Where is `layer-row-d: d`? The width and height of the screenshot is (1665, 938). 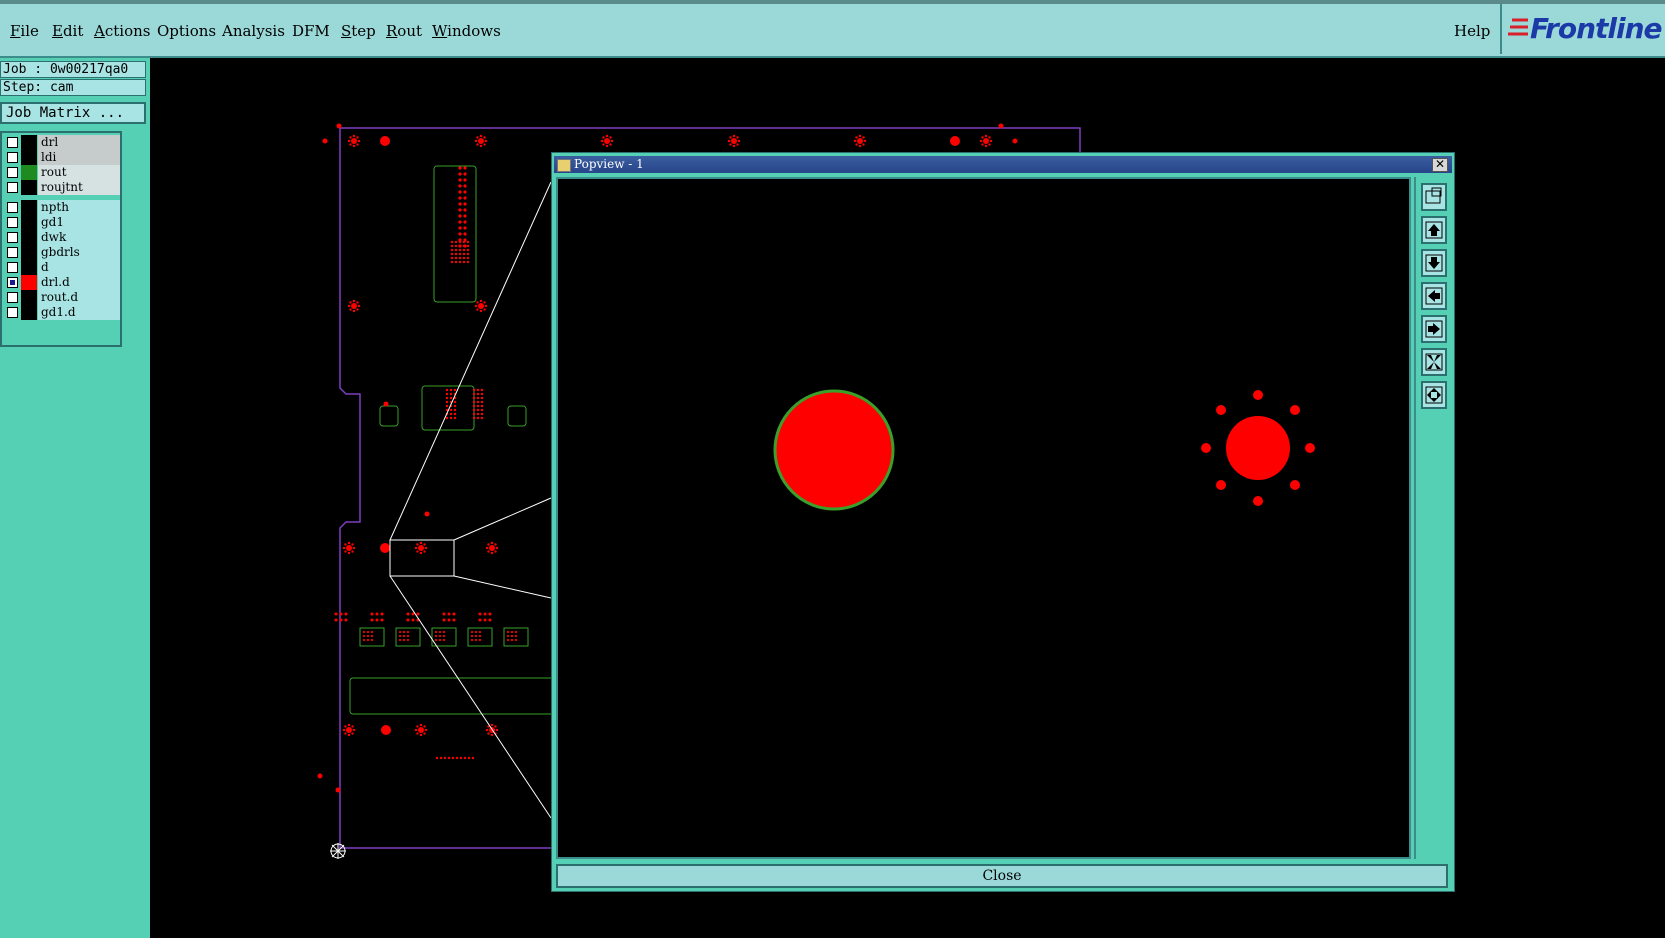 layer-row-d: d is located at coordinates (62, 267).